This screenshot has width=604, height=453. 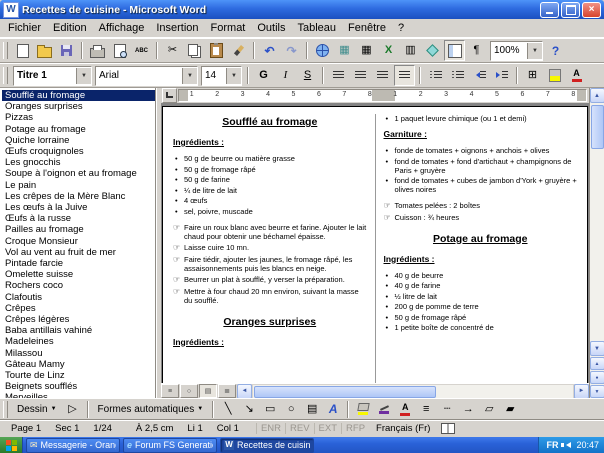 What do you see at coordinates (404, 75) in the screenshot?
I see `justify-button` at bounding box center [404, 75].